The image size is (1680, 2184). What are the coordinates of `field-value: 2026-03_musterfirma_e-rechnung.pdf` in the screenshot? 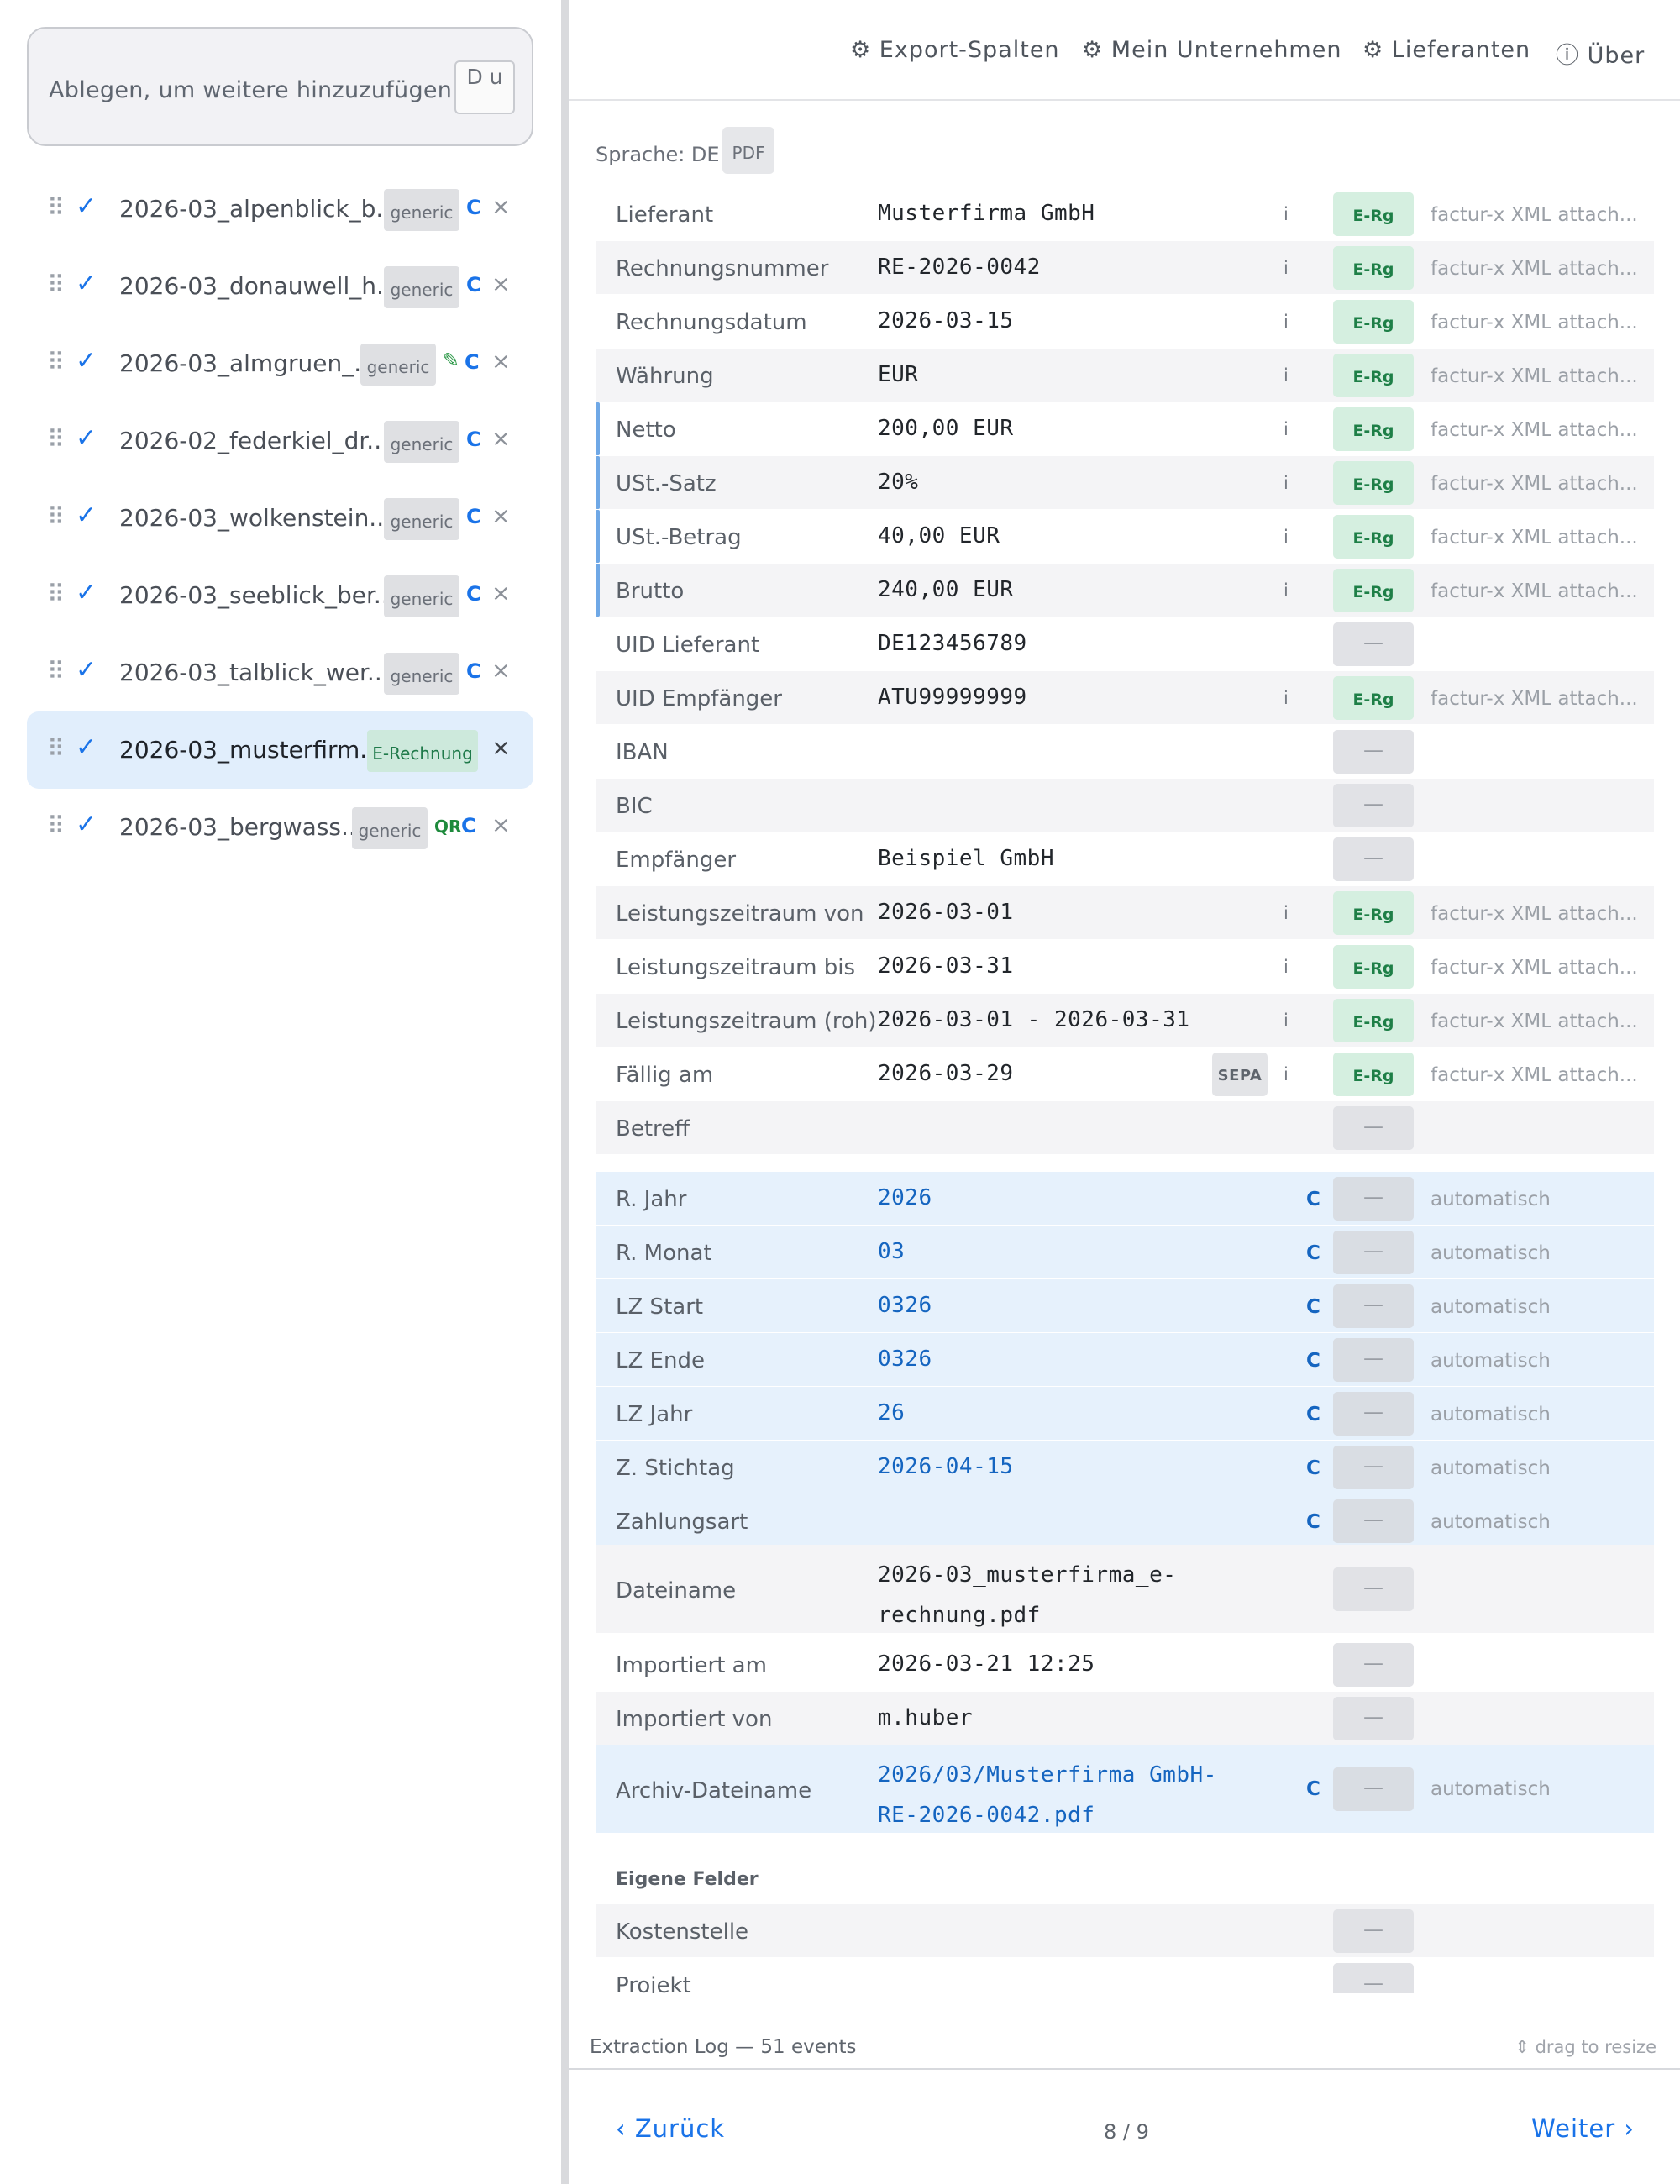 It's located at (1062, 1595).